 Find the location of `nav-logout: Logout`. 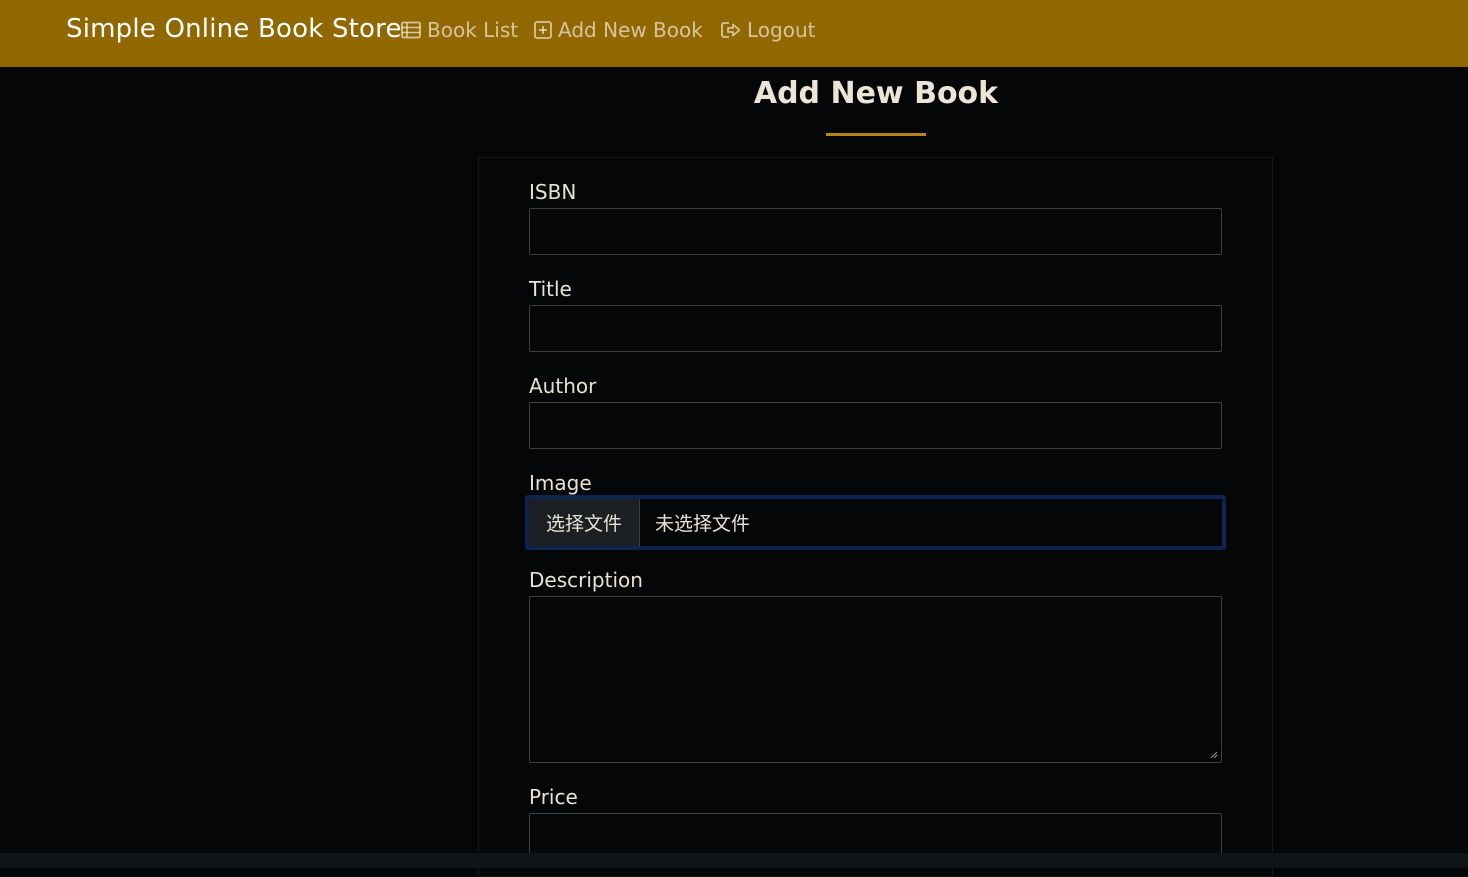

nav-logout: Logout is located at coordinates (768, 30).